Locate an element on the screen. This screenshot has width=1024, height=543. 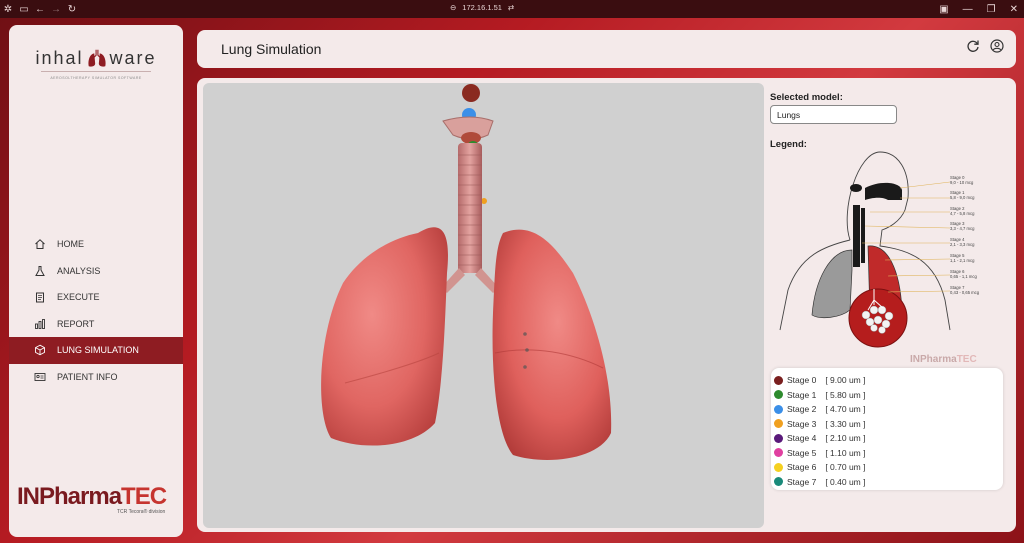
id-card-icon is located at coordinates (40, 377).